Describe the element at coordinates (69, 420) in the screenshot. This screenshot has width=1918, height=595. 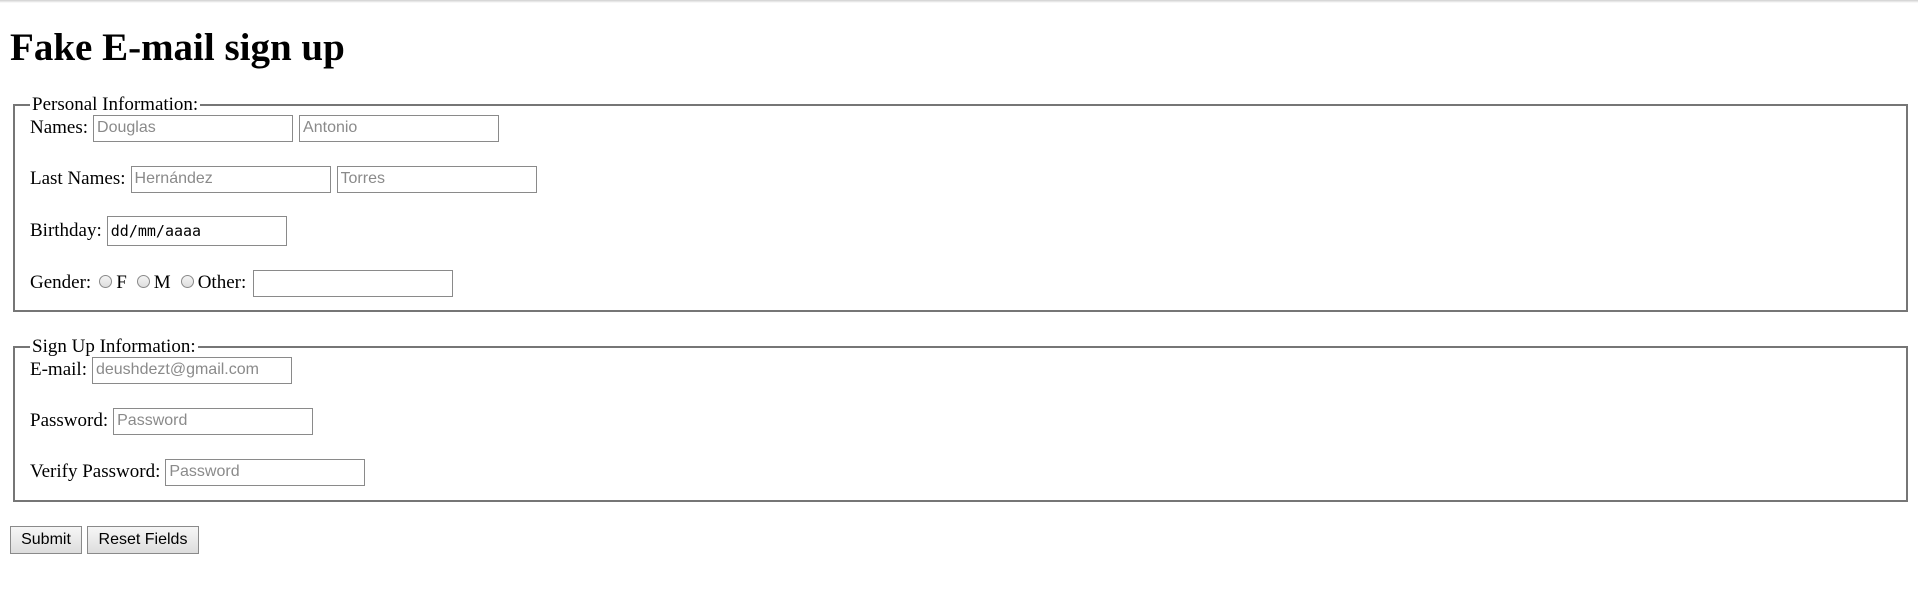
I see `password-label: Password:` at that location.